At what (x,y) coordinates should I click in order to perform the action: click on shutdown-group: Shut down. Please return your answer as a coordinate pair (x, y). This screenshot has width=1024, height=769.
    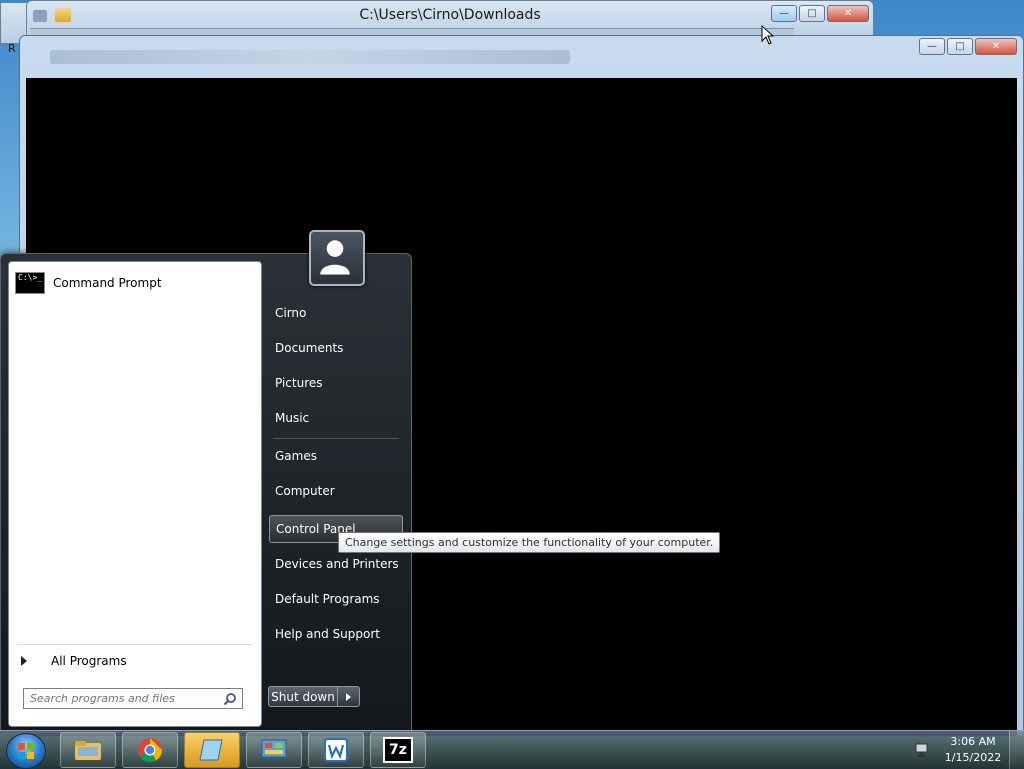
    Looking at the image, I should click on (314, 696).